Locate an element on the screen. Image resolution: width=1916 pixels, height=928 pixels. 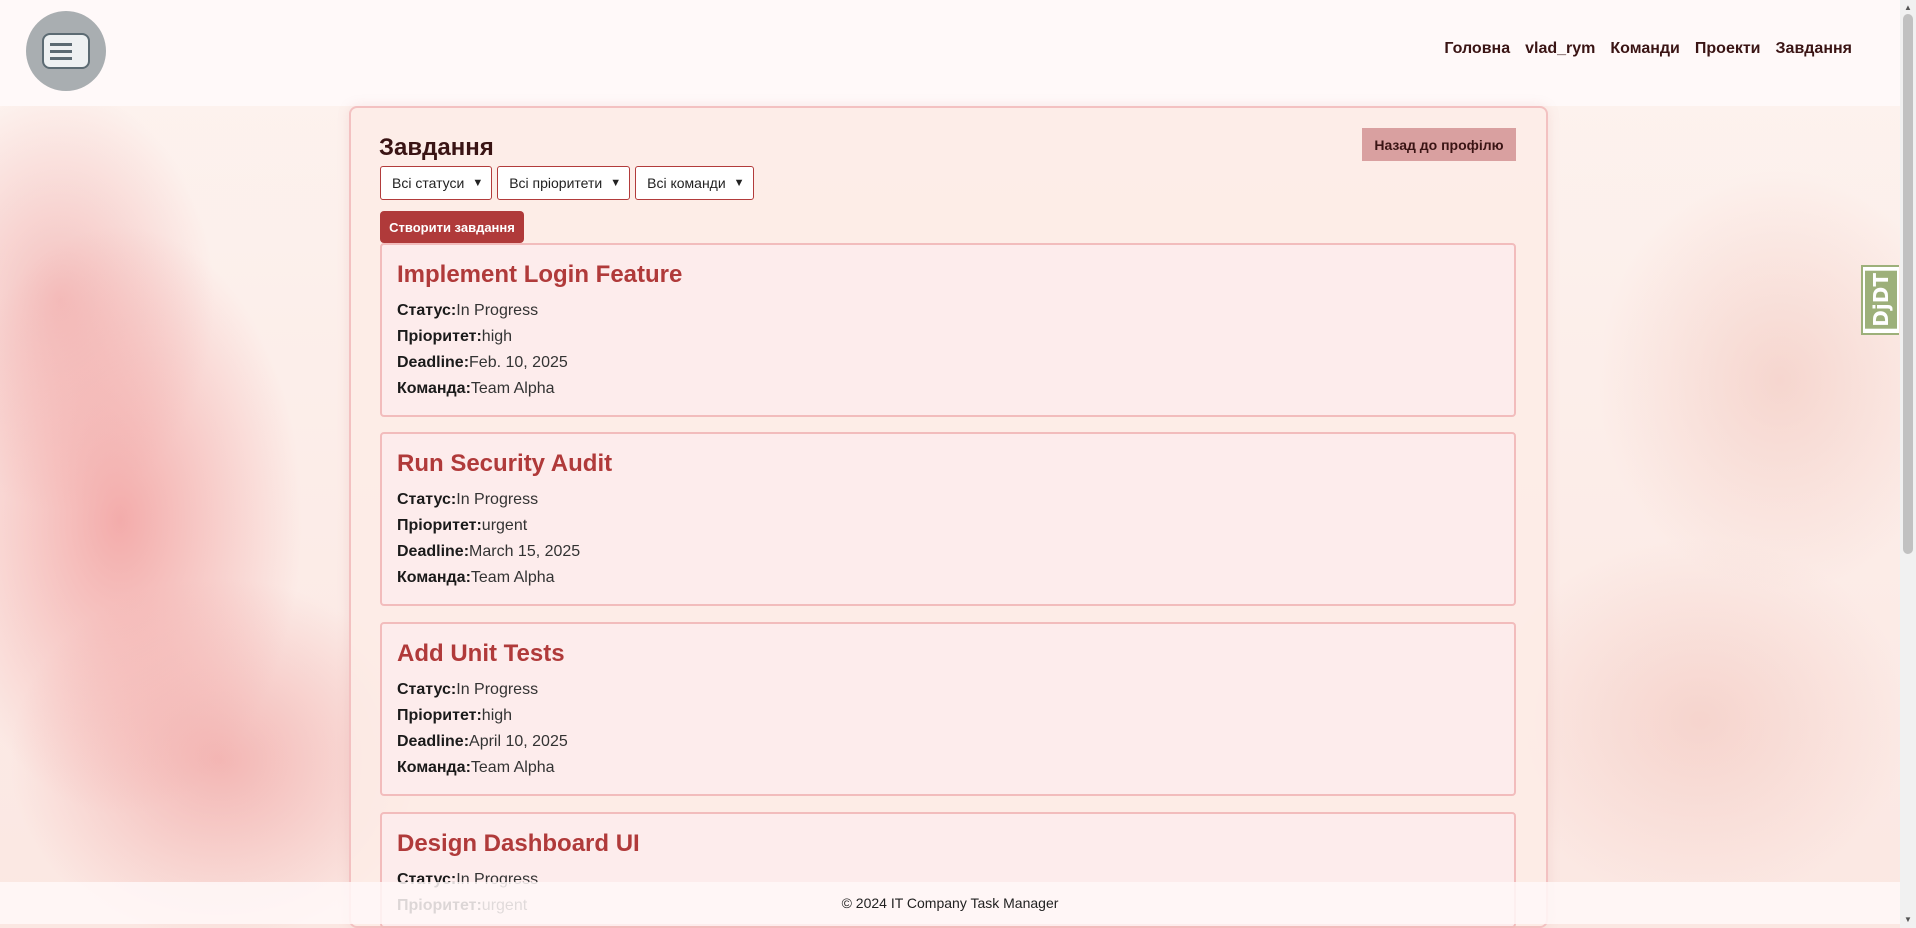
task-deadline: Deadline:April 10, 2025 is located at coordinates (482, 741).